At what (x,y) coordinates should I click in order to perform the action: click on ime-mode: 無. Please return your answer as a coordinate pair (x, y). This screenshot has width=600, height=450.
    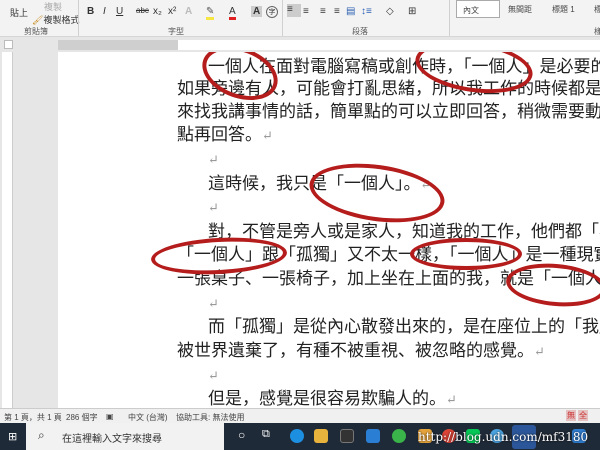
    Looking at the image, I should click on (571, 415).